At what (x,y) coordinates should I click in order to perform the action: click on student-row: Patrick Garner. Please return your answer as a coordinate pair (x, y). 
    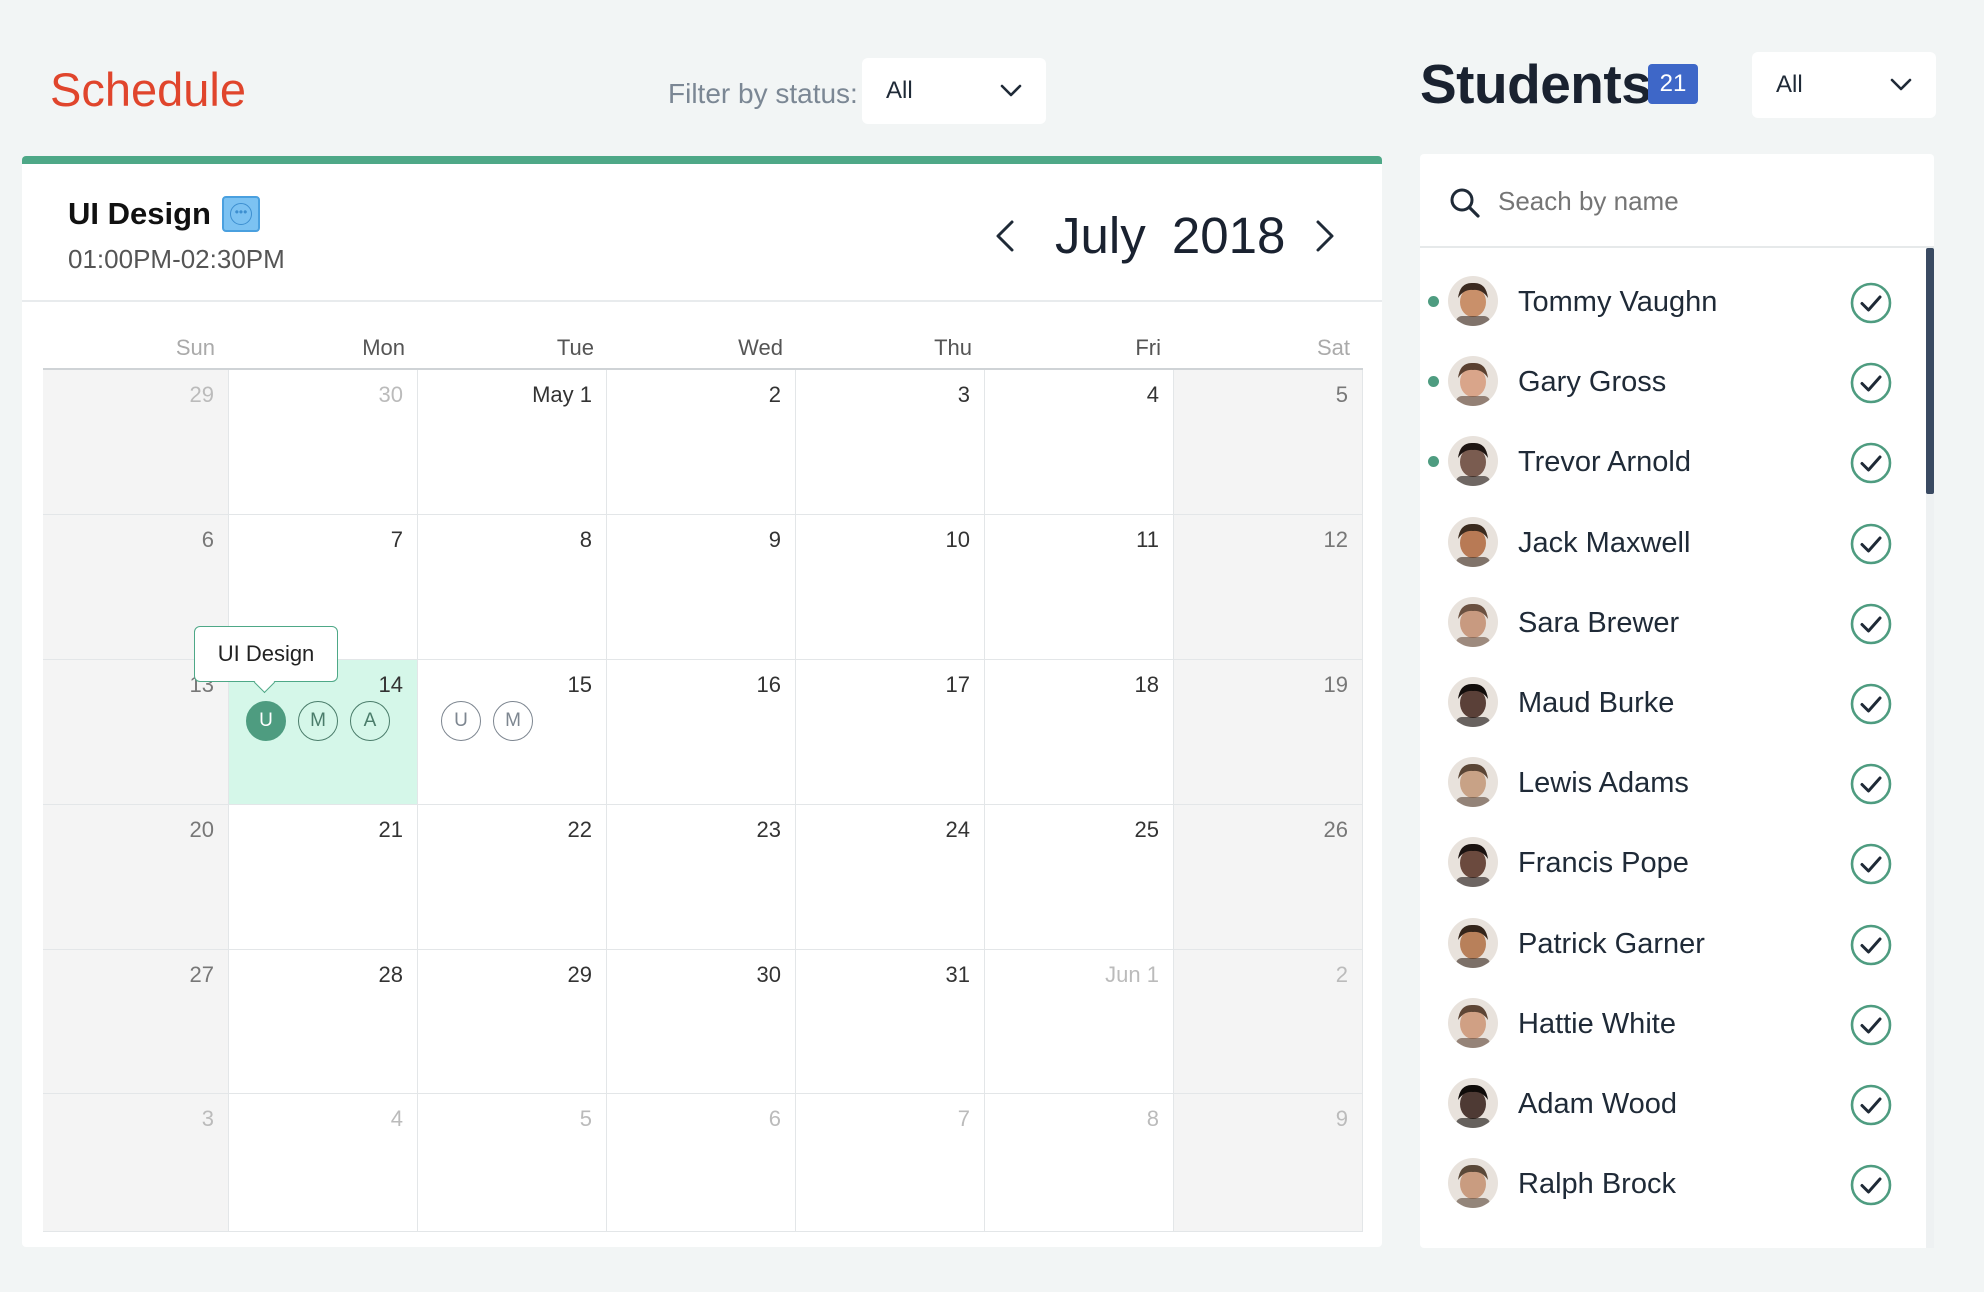
    Looking at the image, I should click on (1670, 938).